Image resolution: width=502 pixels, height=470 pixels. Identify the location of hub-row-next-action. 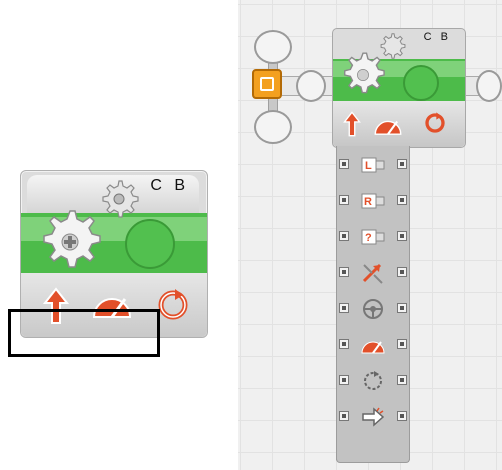
(373, 417).